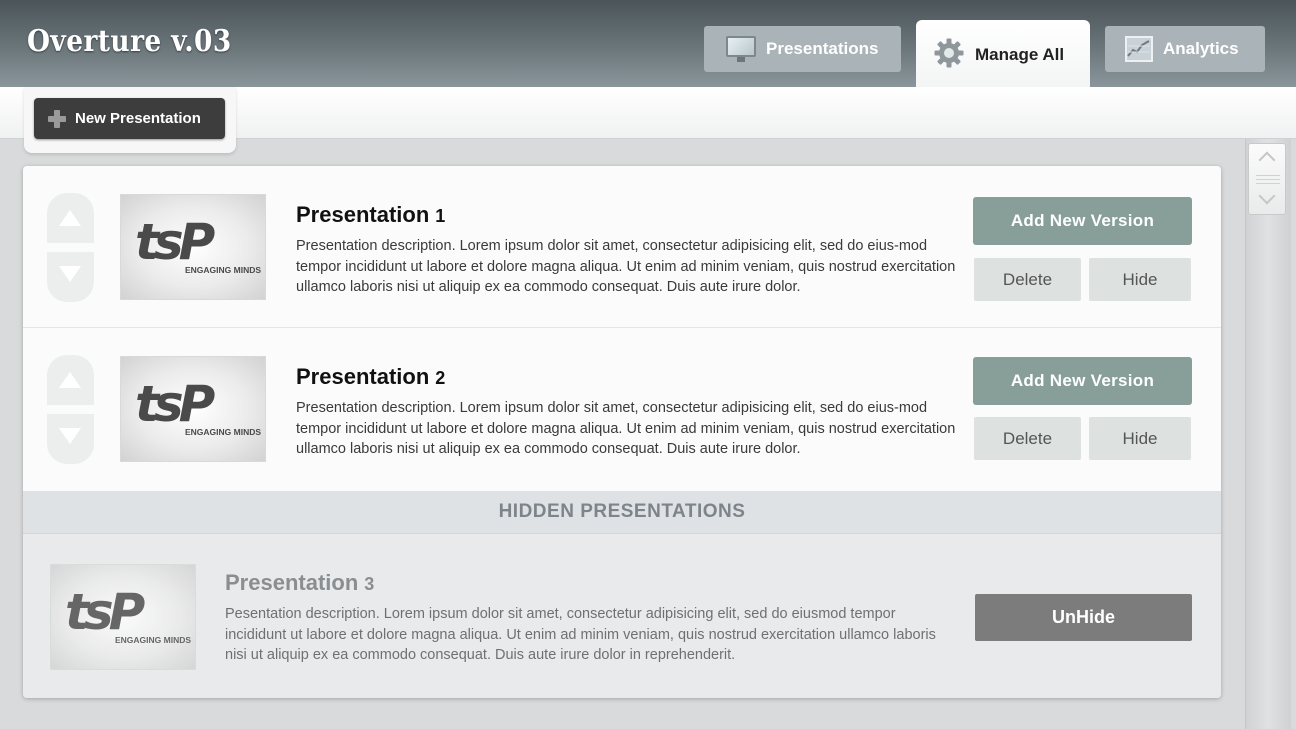 Image resolution: width=1296 pixels, height=729 pixels. Describe the element at coordinates (57, 118) in the screenshot. I see `plus-icon` at that location.